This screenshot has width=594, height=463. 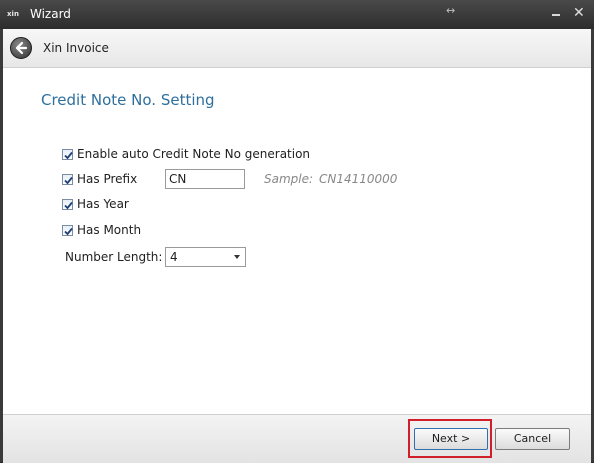 I want to click on has-year-label: Has Year, so click(x=103, y=204).